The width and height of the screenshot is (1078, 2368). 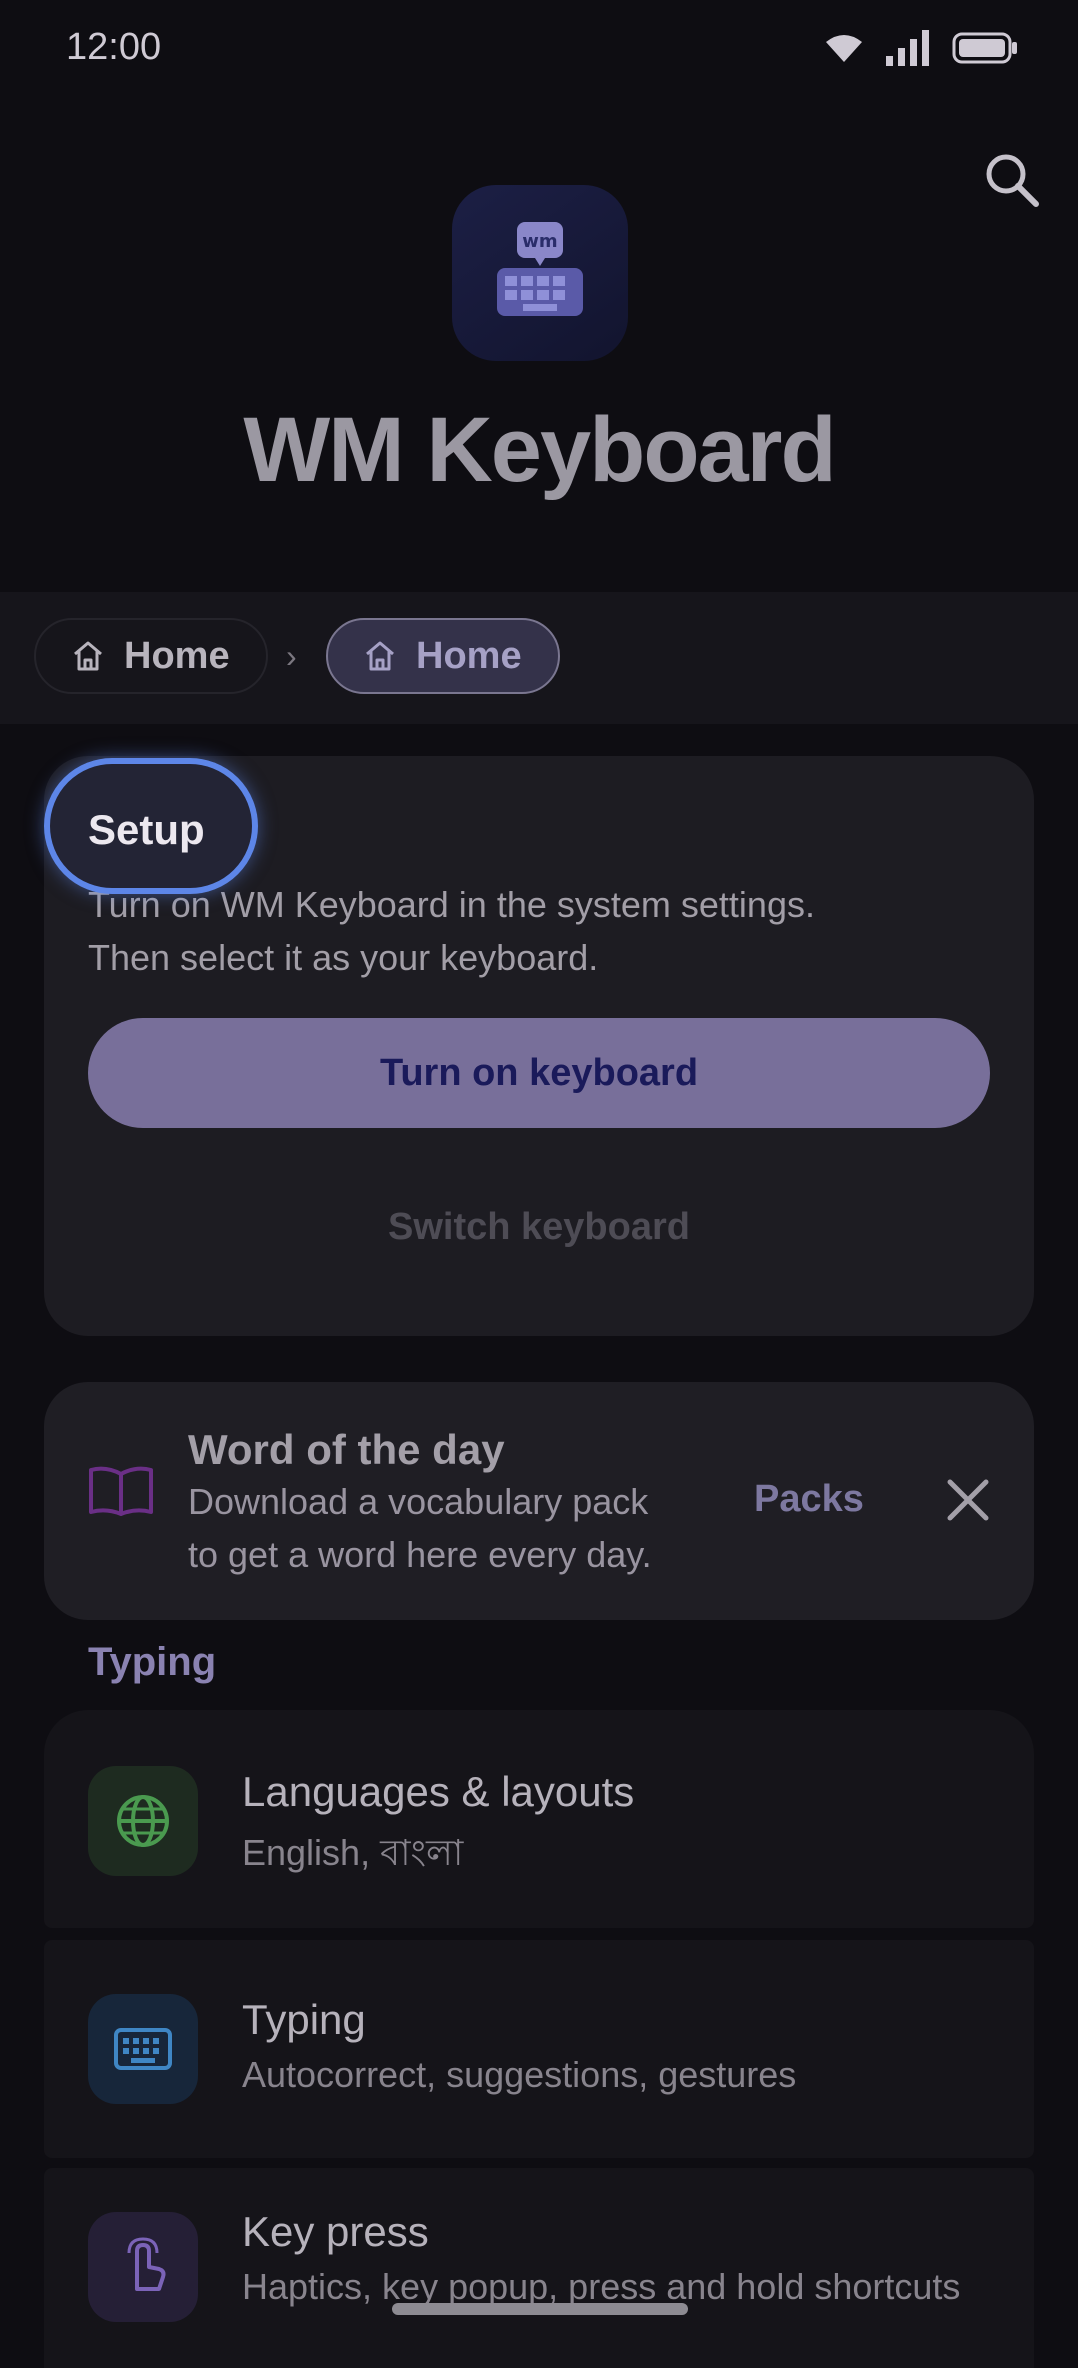 What do you see at coordinates (304, 2019) in the screenshot?
I see `settings-item-title: Typing` at bounding box center [304, 2019].